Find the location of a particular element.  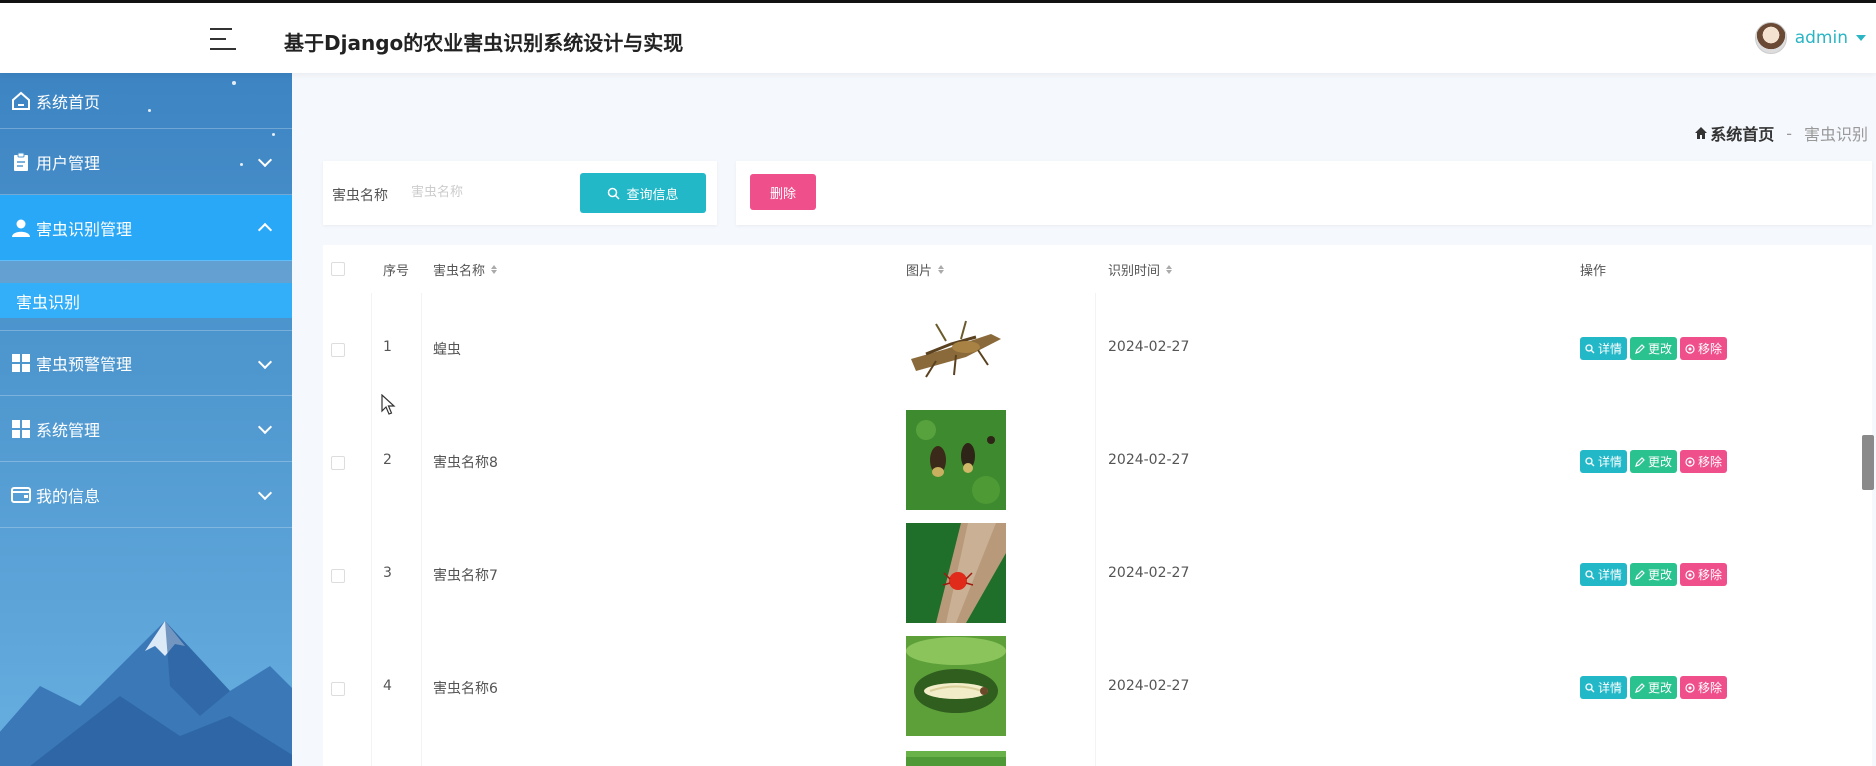

row-name: 害虫名称8 is located at coordinates (465, 463).